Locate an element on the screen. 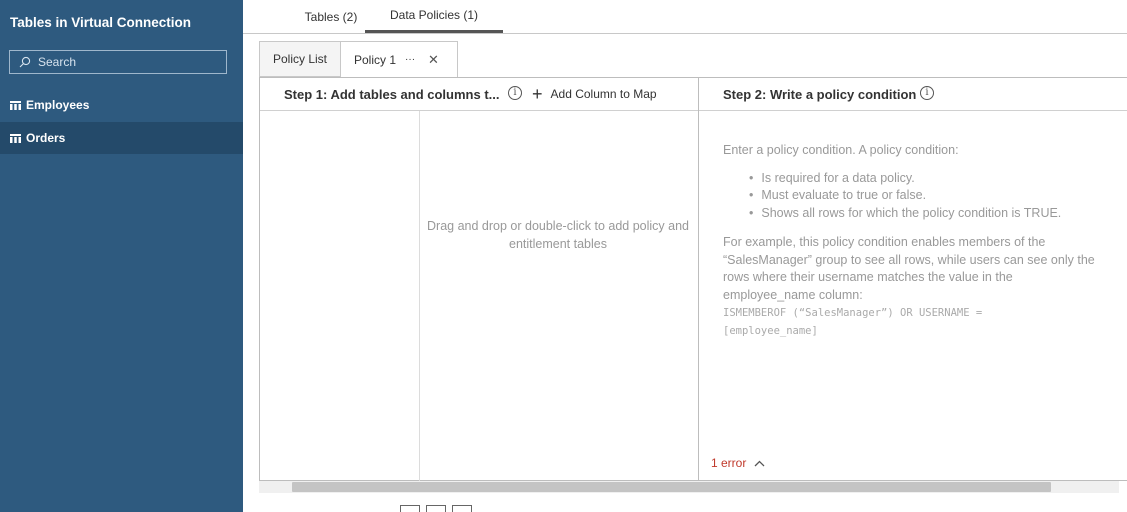 The image size is (1127, 512). more-options-icon: ··· is located at coordinates (410, 59).